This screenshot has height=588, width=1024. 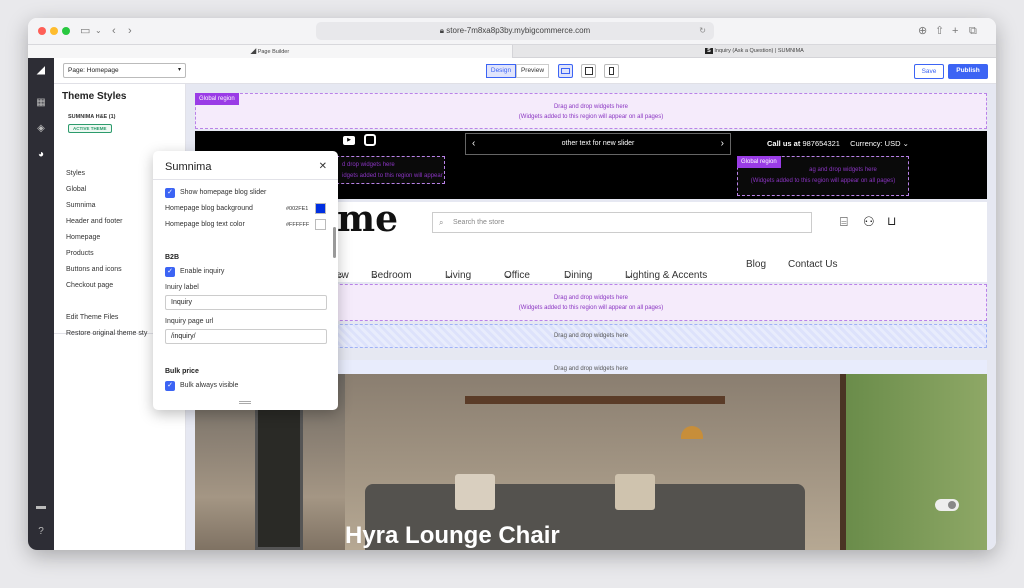 I want to click on store-icon: ▬, so click(x=41, y=507).